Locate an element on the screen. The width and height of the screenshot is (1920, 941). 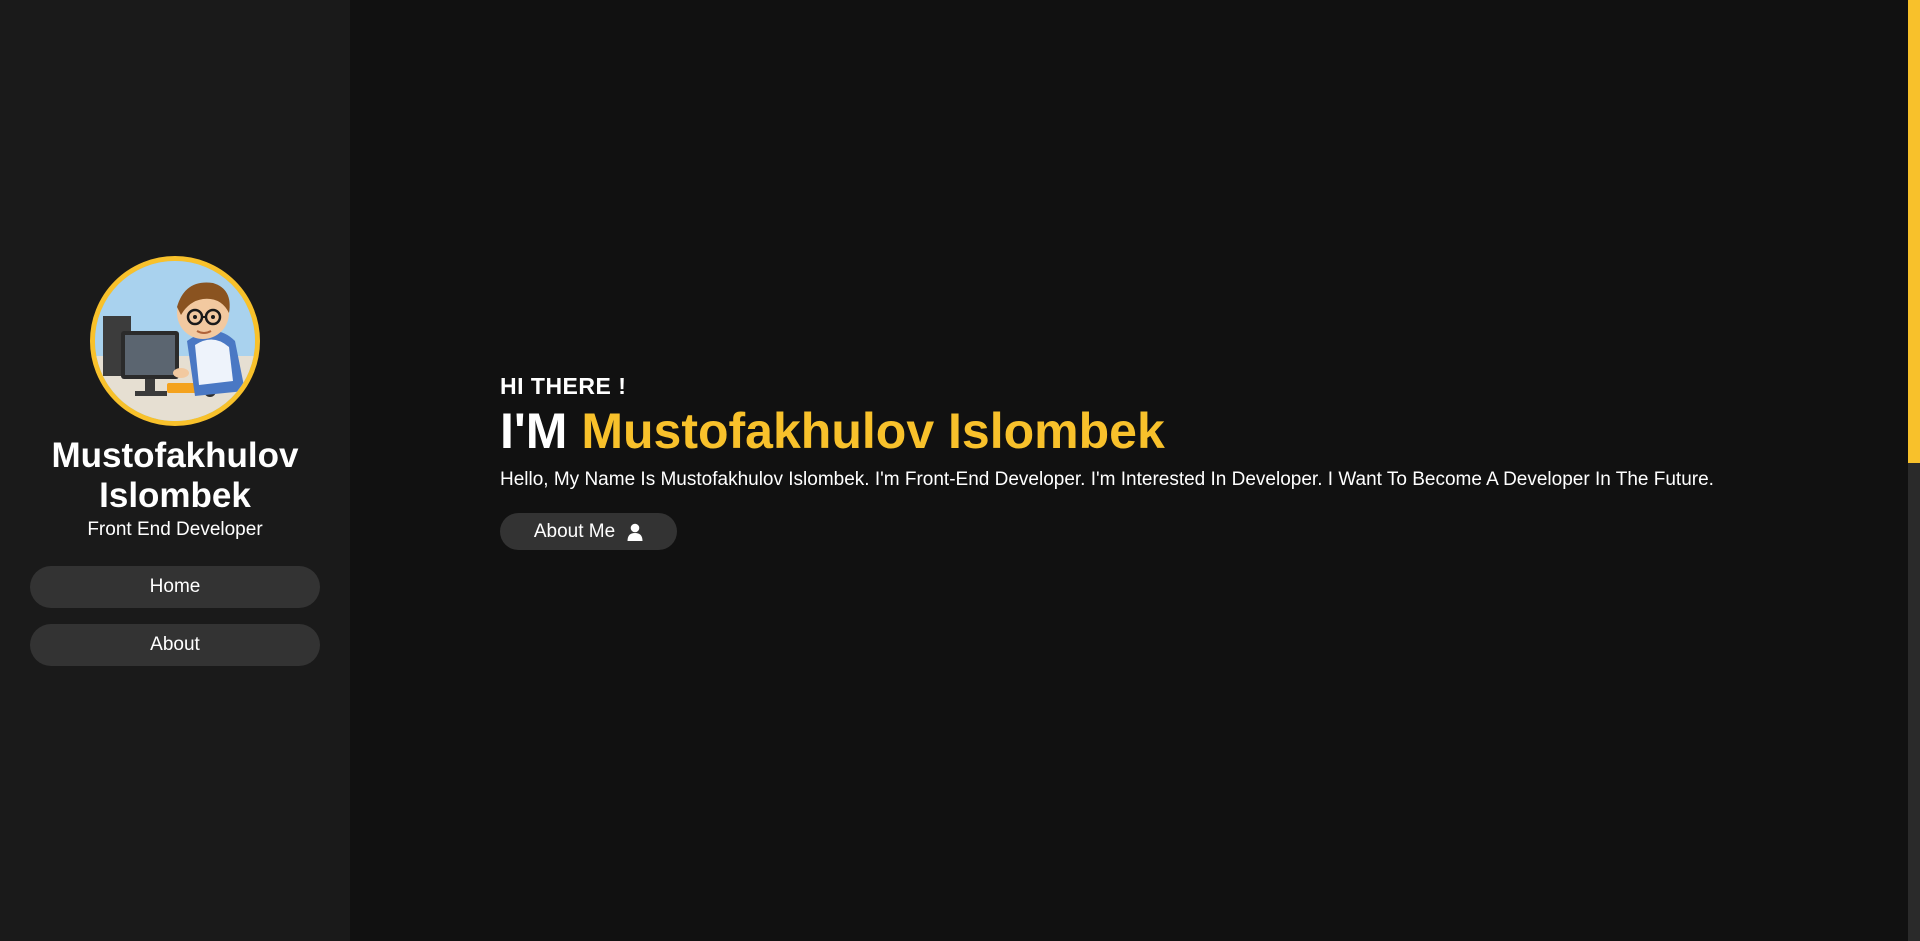
profile-avatar is located at coordinates (175, 341).